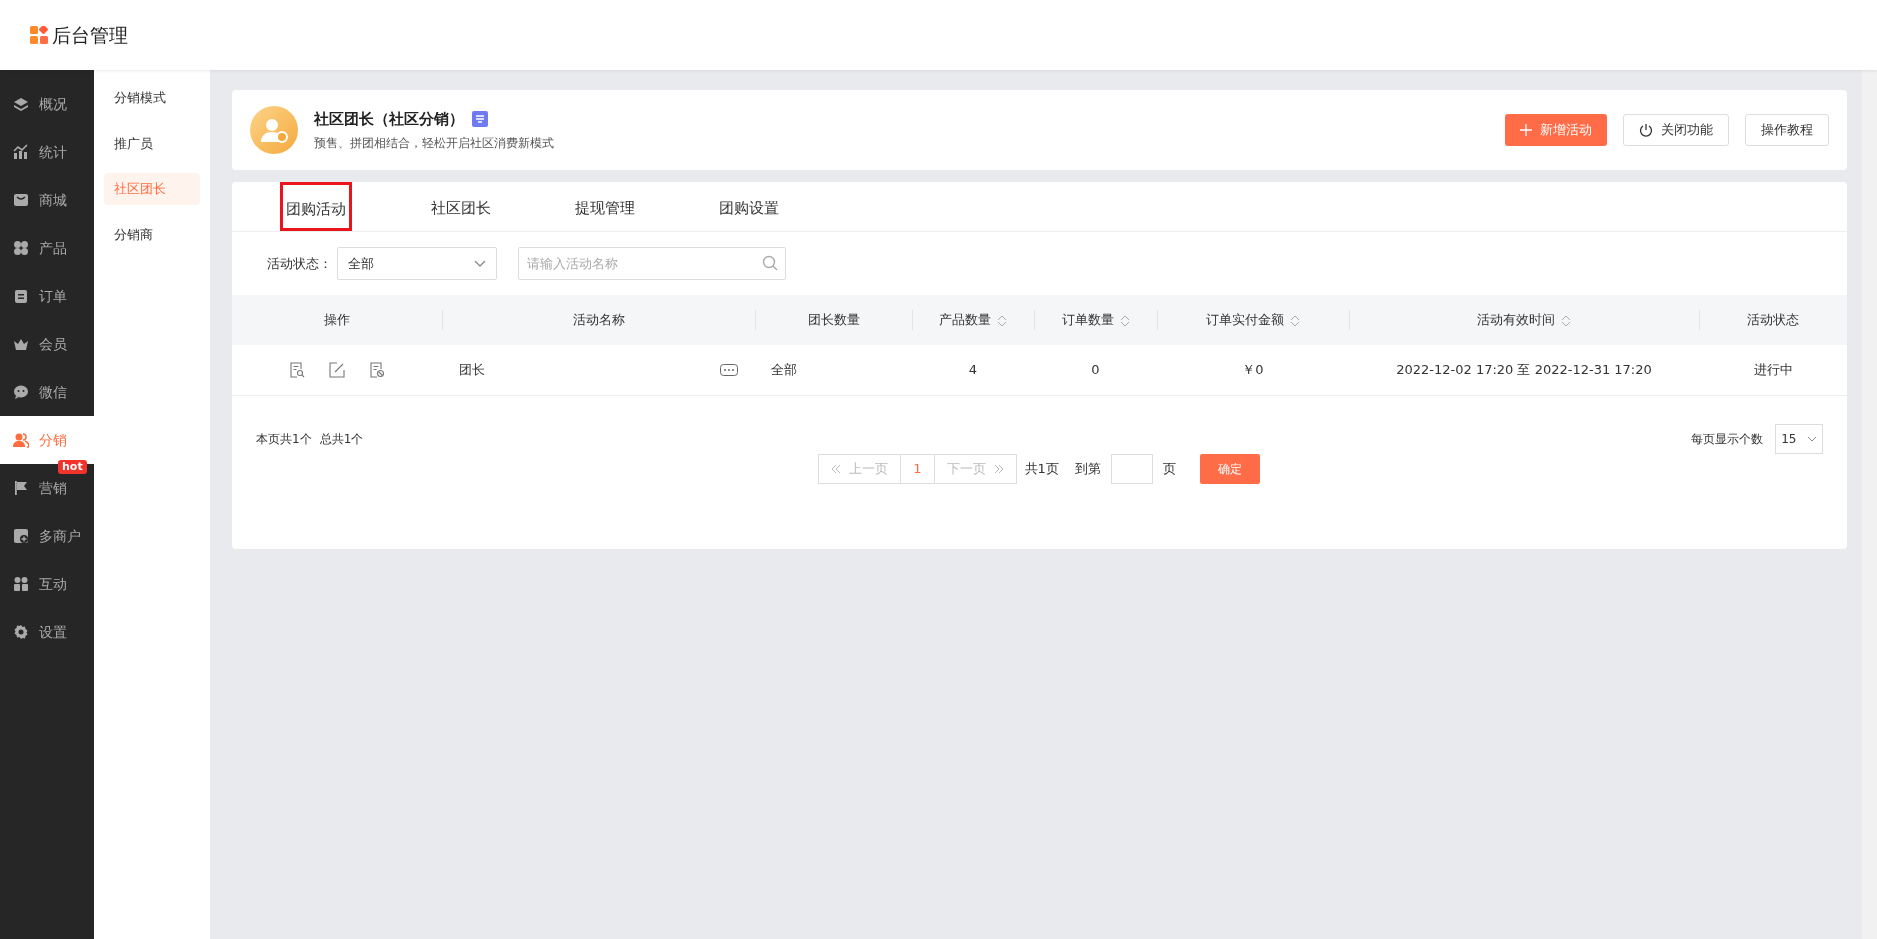  What do you see at coordinates (417, 263) in the screenshot?
I see `status-select: 全部` at bounding box center [417, 263].